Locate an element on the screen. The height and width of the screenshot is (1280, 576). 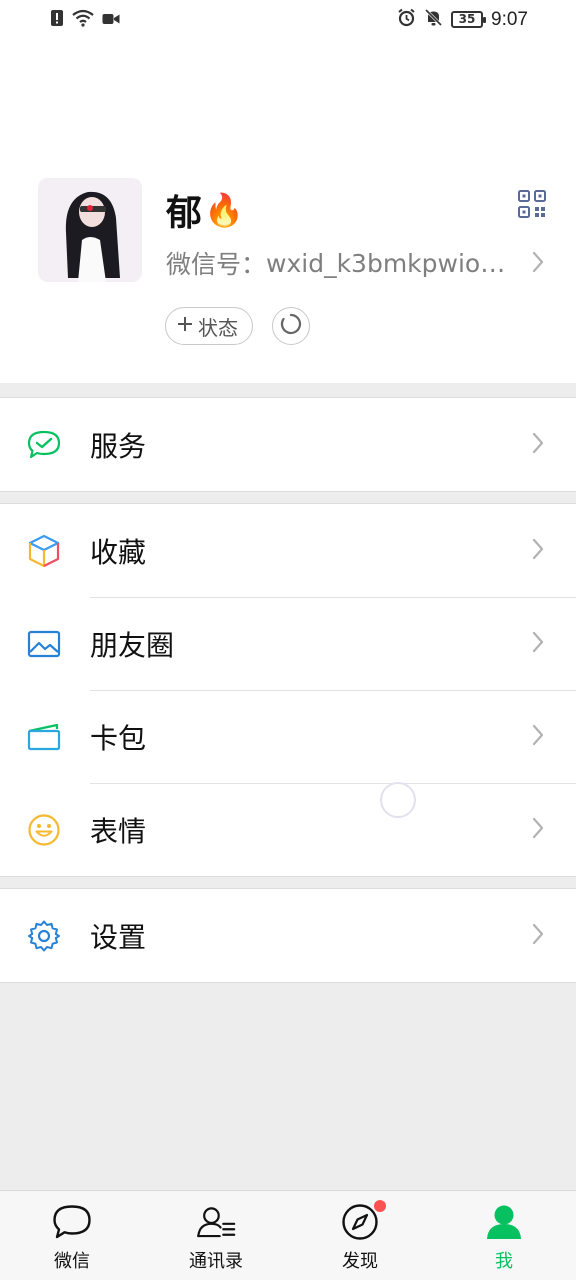
status-button-label: 状态 is located at coordinates (218, 327).